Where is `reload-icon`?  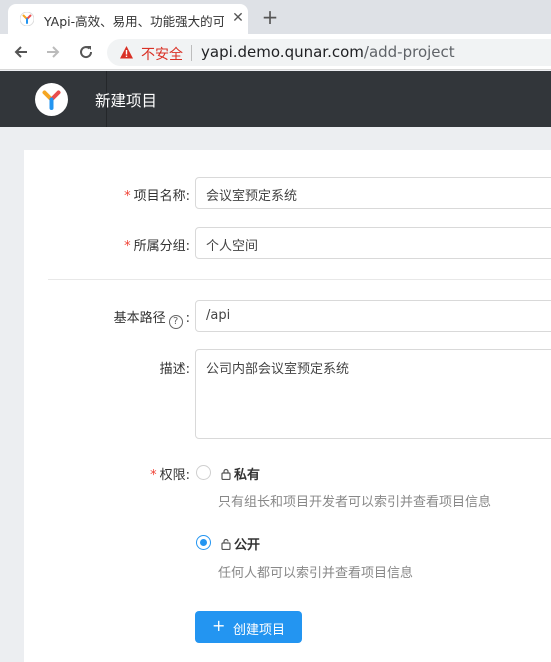
reload-icon is located at coordinates (86, 52).